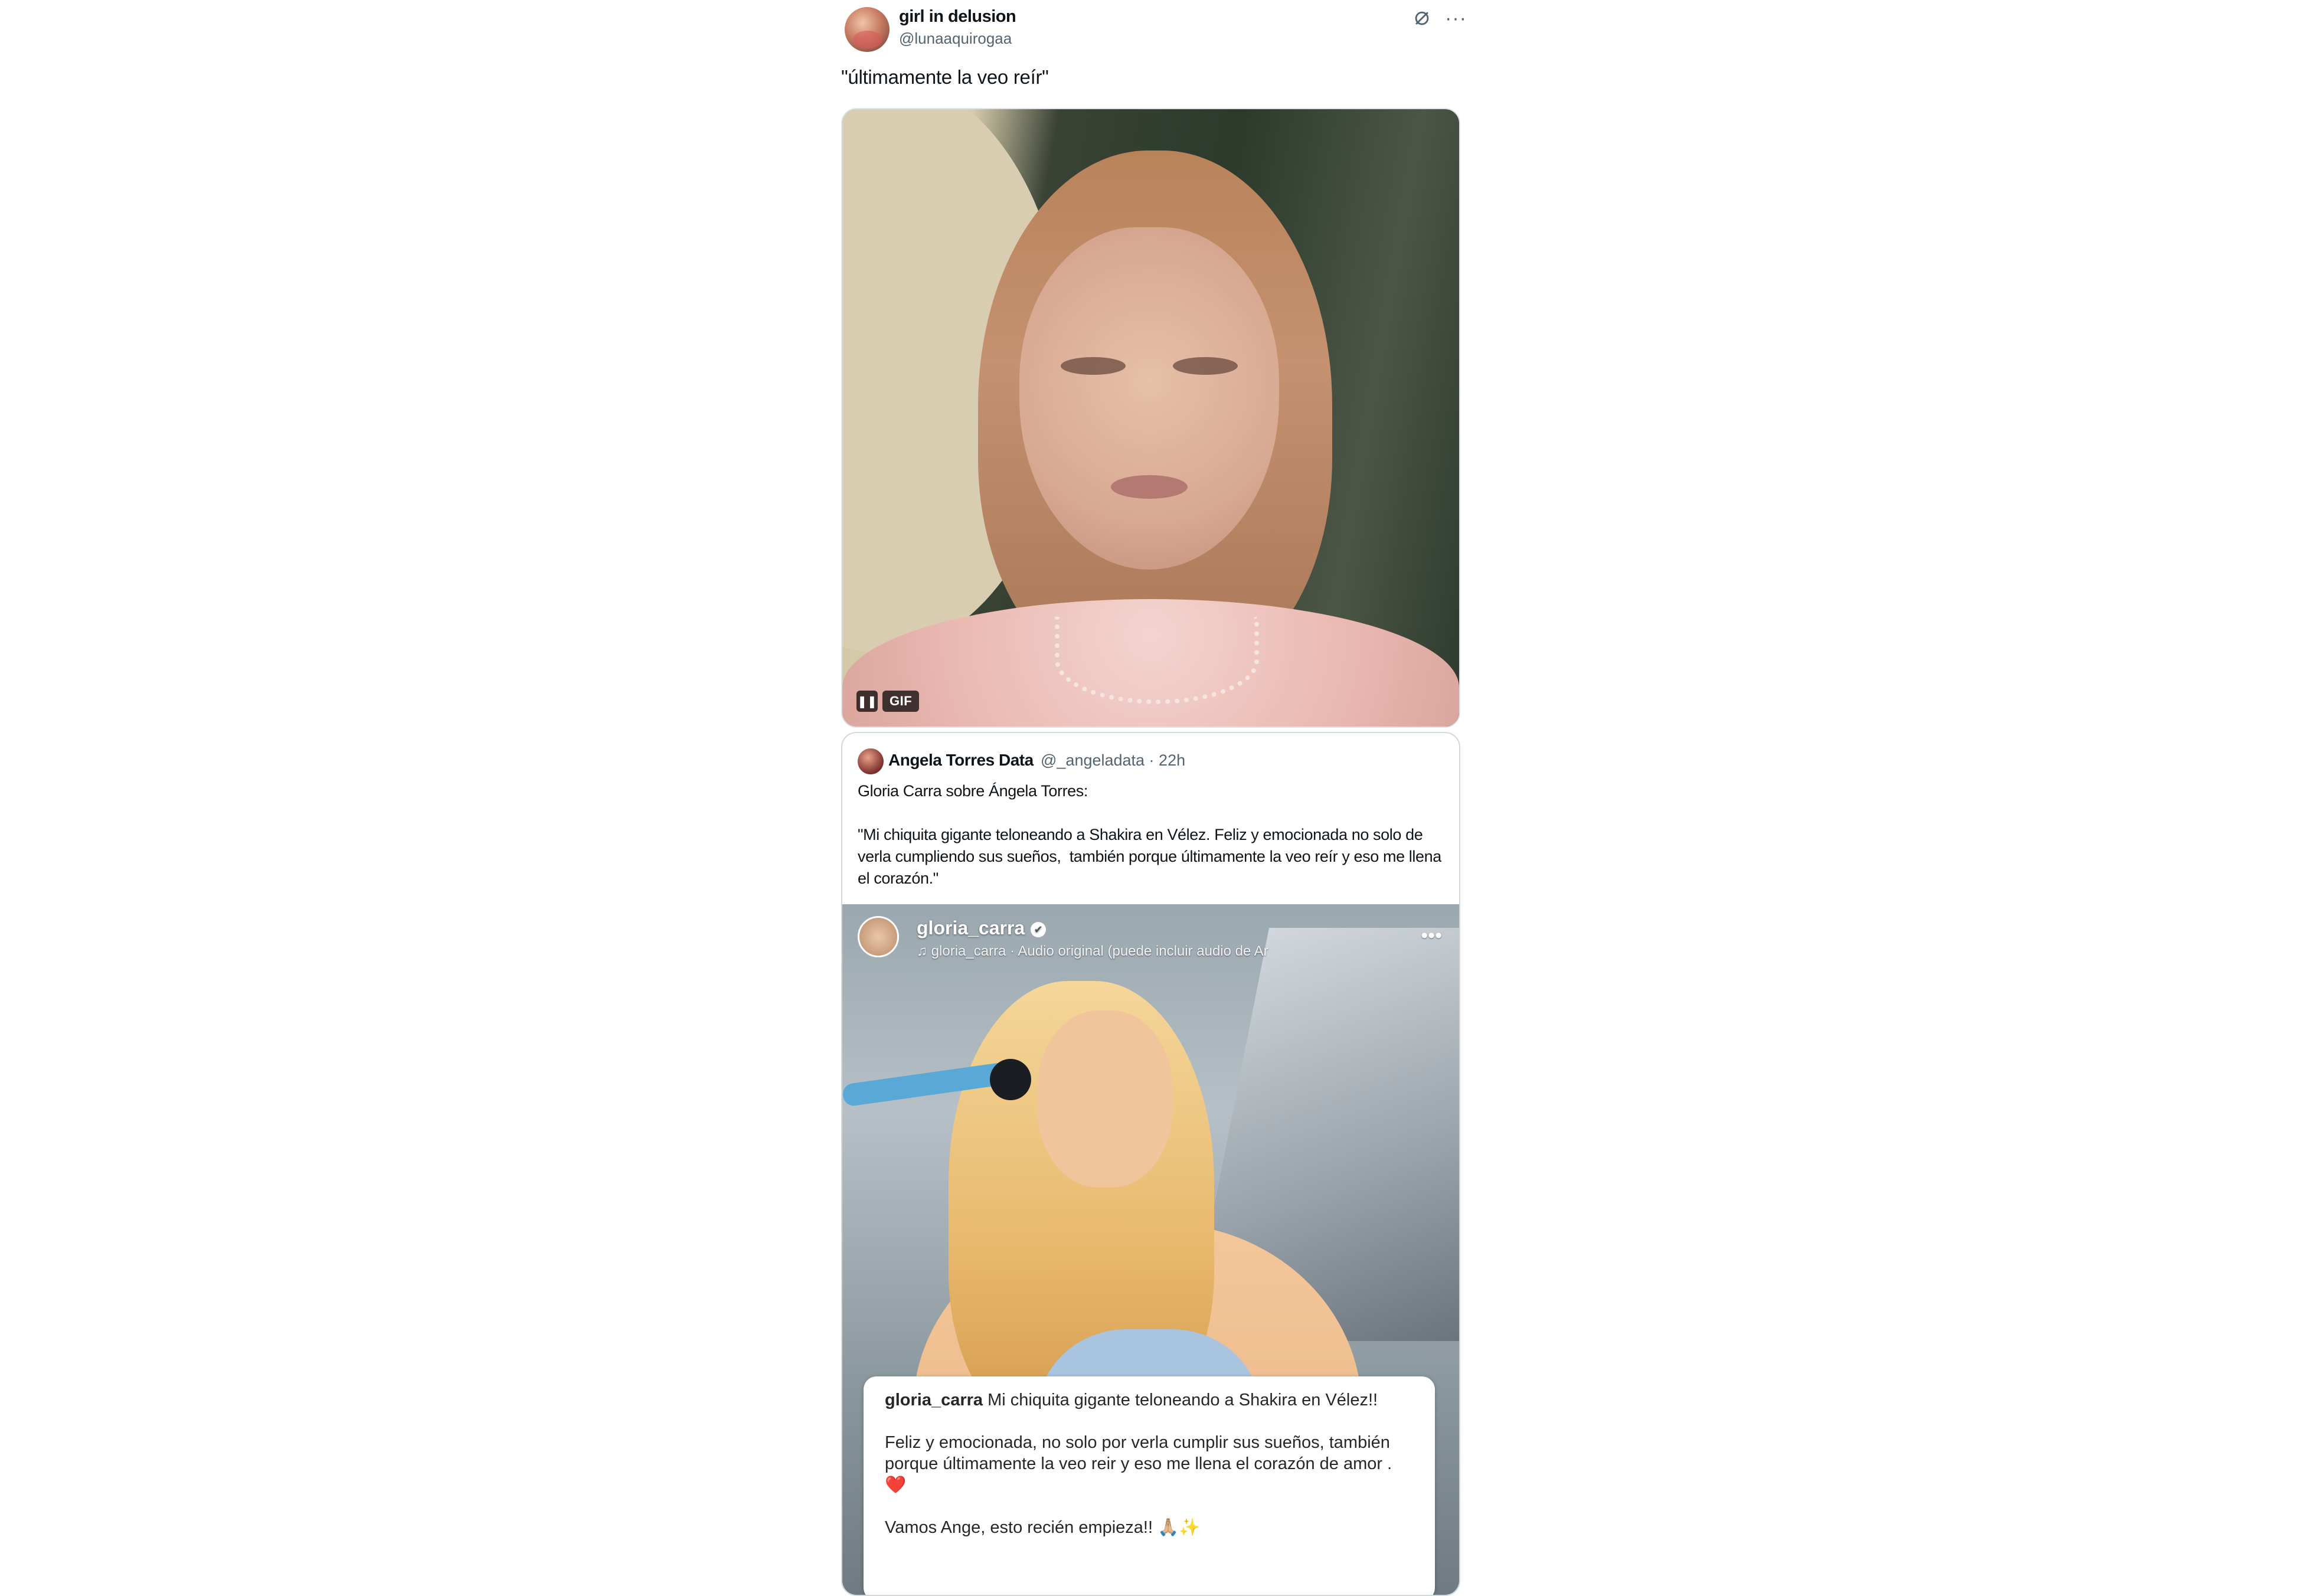  Describe the element at coordinates (1039, 929) in the screenshot. I see `verified-badge-icon: ✔` at that location.